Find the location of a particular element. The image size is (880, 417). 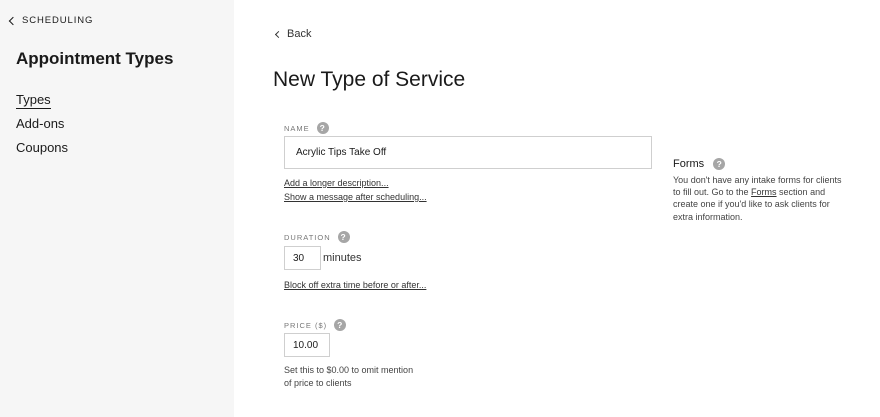

sidebar-item-label: Add-ons is located at coordinates (40, 123).